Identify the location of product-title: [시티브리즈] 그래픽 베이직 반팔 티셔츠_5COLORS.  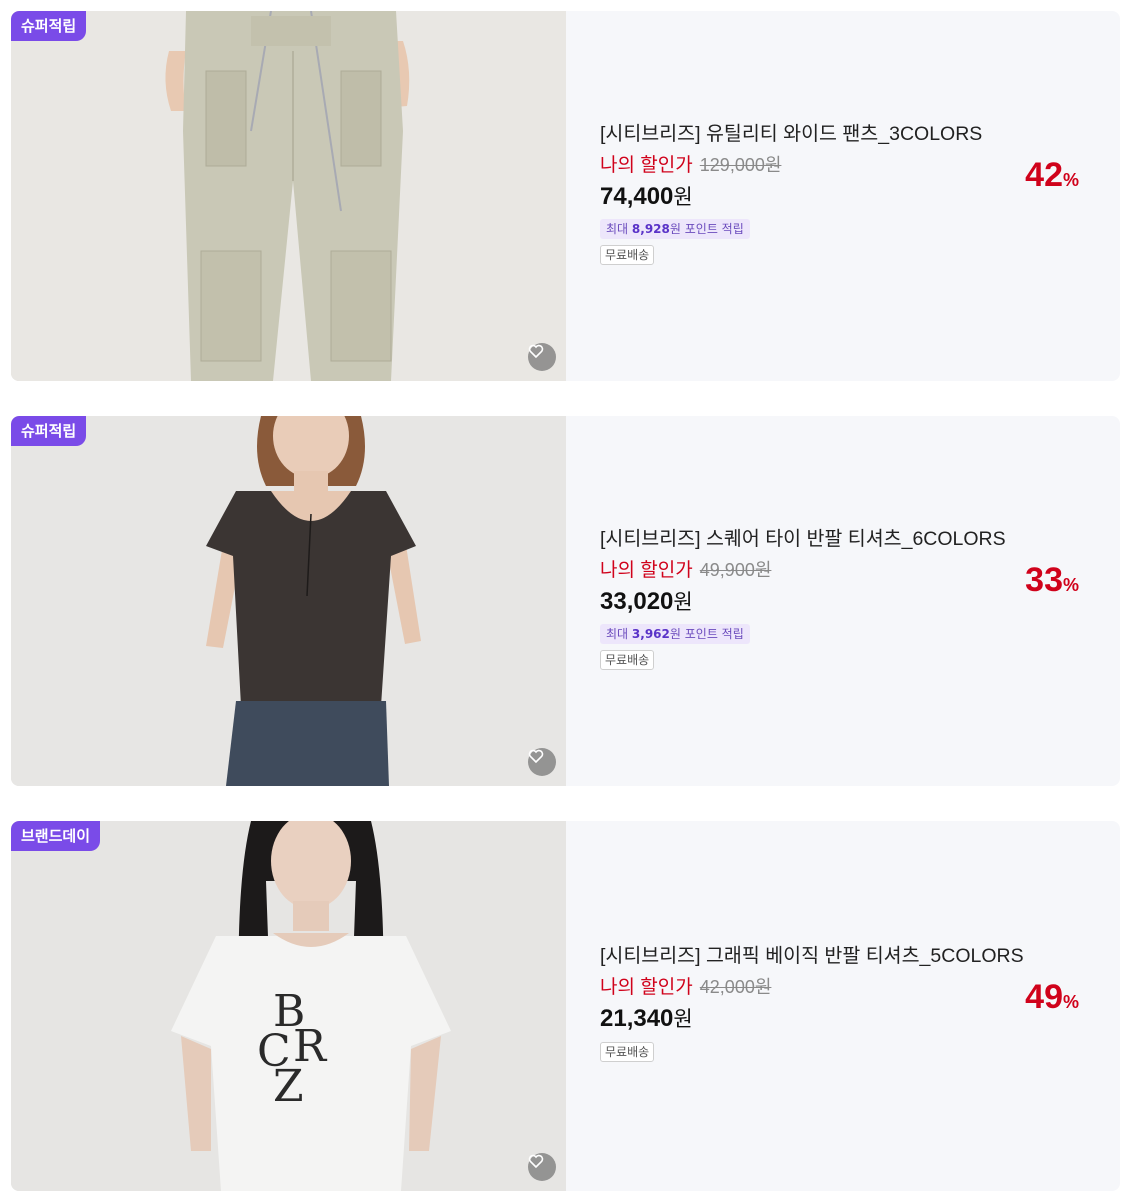
(850, 956).